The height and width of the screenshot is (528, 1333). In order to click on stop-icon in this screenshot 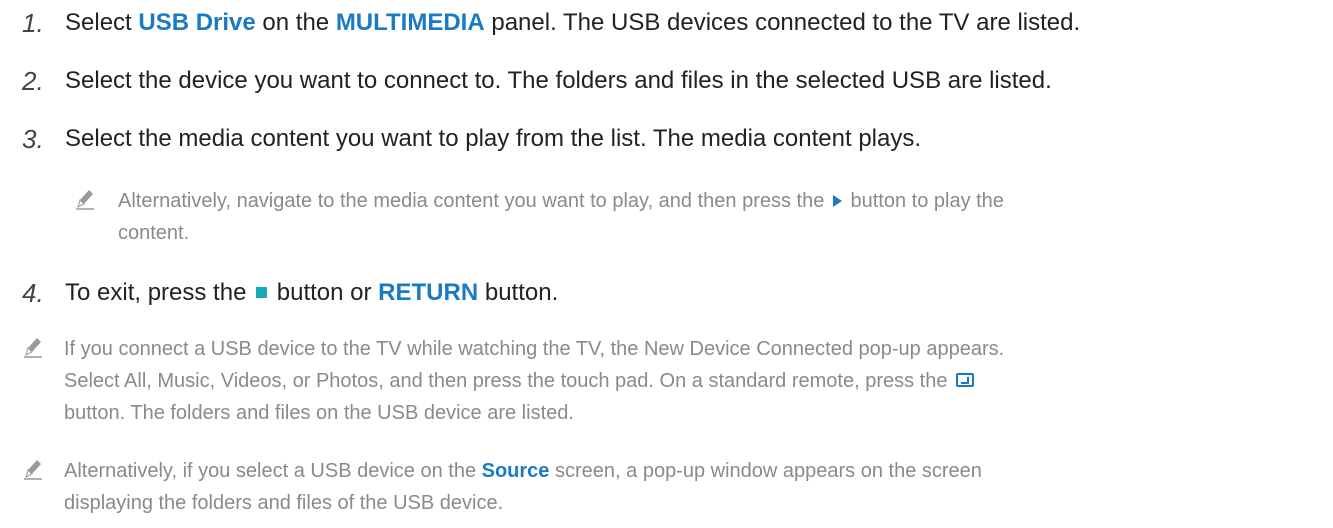, I will do `click(262, 292)`.